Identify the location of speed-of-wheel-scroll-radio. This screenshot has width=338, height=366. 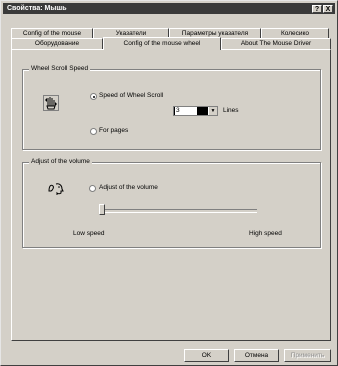
(93, 96).